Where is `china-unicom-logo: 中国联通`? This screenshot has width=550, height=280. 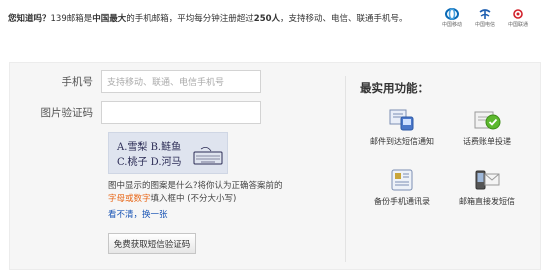
china-unicom-logo: 中国联通 is located at coordinates (518, 18).